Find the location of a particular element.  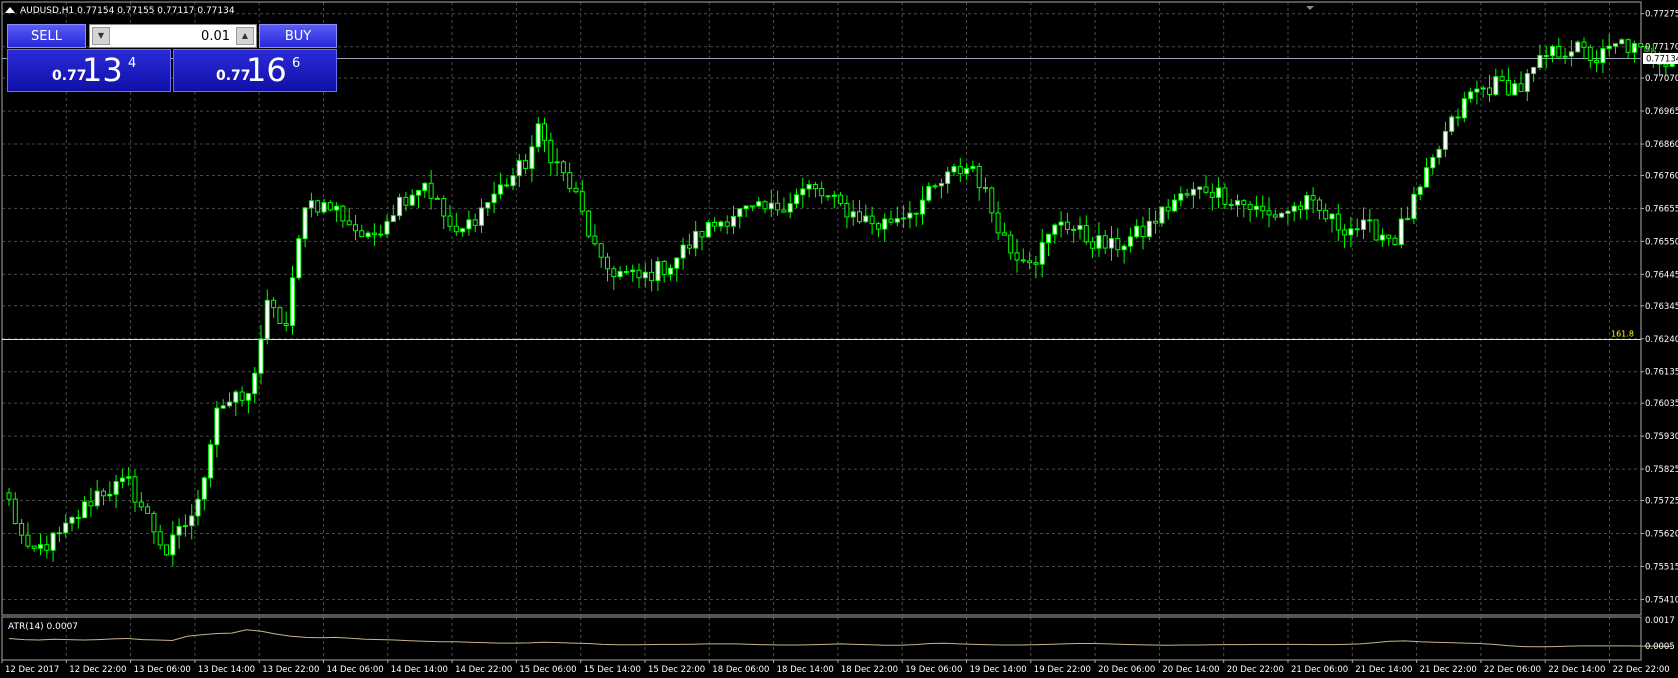

time-tick-label: 14 Dec 14:00 is located at coordinates (419, 670).